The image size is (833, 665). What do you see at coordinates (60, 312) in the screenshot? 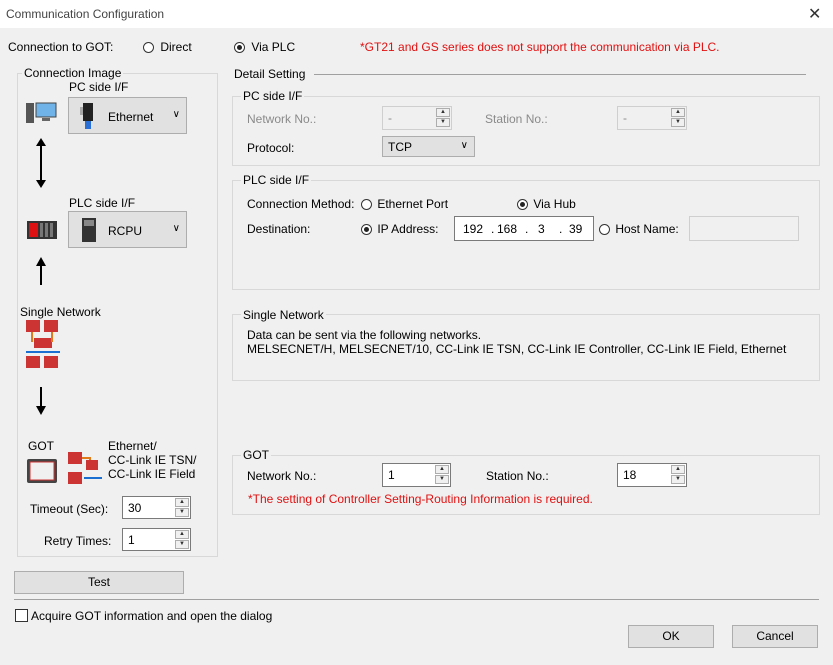
I see `single-network-label: Single Network` at bounding box center [60, 312].